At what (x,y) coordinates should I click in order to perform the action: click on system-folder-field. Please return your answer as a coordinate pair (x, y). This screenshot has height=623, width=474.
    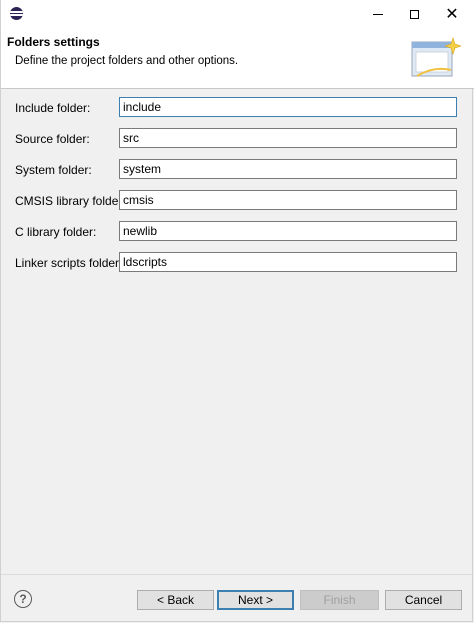
    Looking at the image, I should click on (288, 169).